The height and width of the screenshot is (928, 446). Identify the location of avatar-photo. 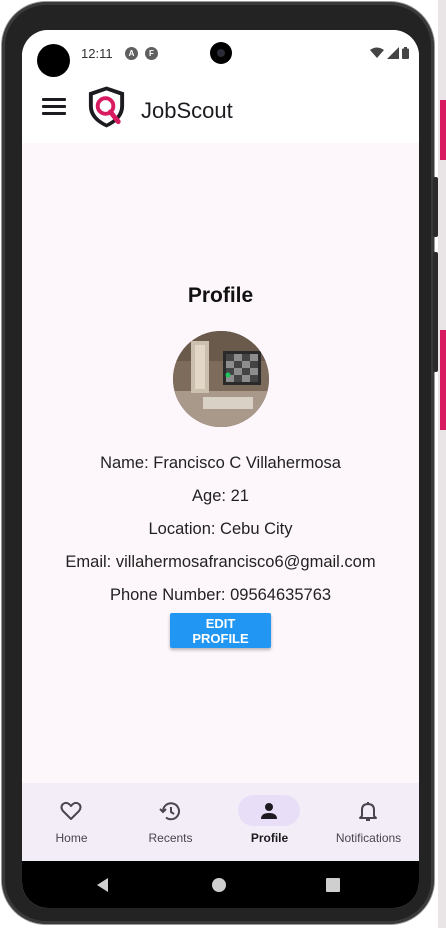
(221, 379).